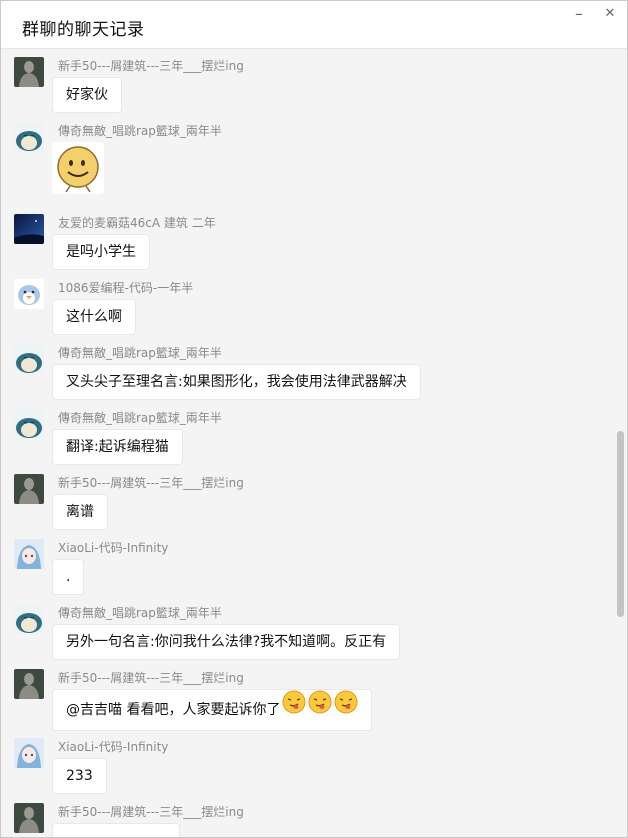  What do you see at coordinates (79, 776) in the screenshot?
I see `message-bubble: 233` at bounding box center [79, 776].